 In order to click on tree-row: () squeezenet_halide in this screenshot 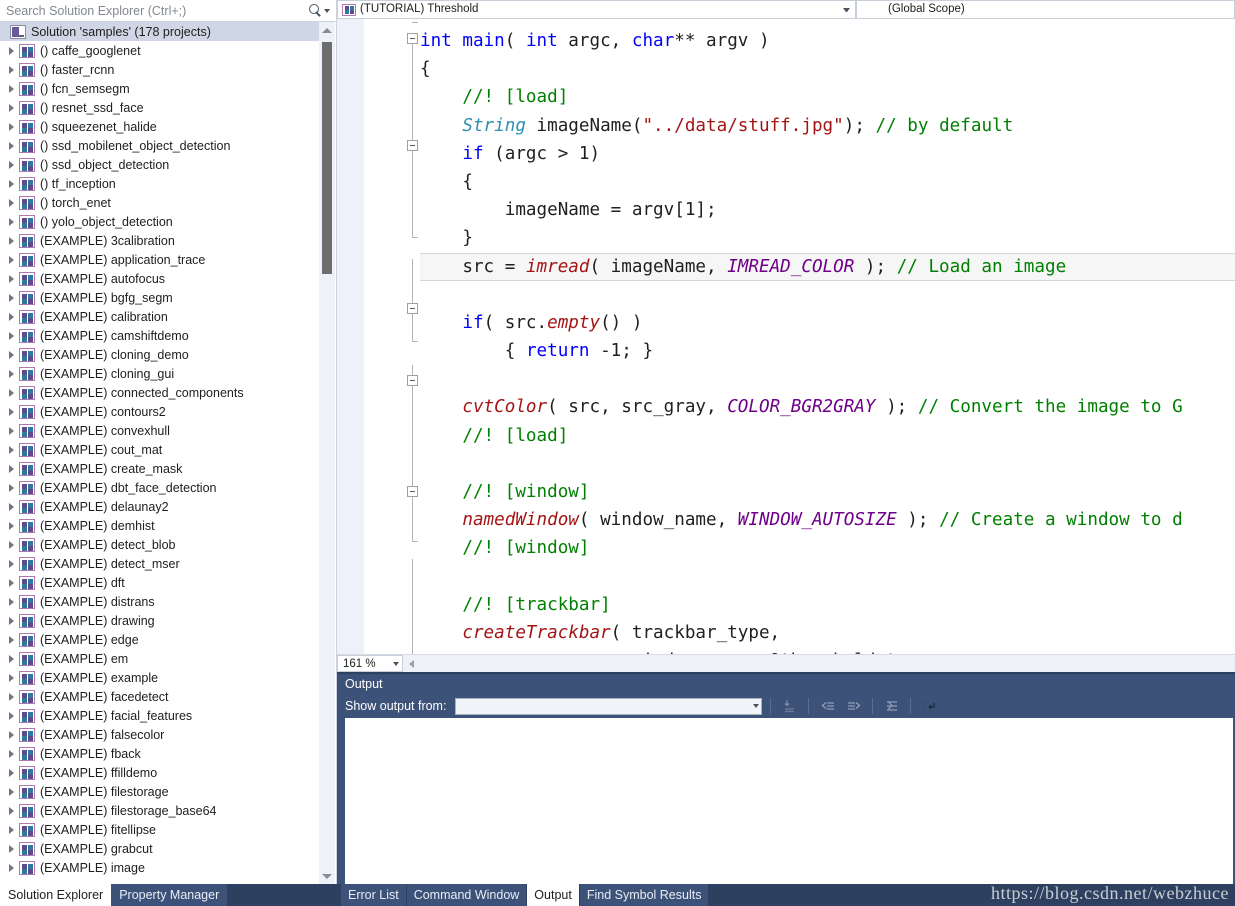, I will do `click(159, 126)`.